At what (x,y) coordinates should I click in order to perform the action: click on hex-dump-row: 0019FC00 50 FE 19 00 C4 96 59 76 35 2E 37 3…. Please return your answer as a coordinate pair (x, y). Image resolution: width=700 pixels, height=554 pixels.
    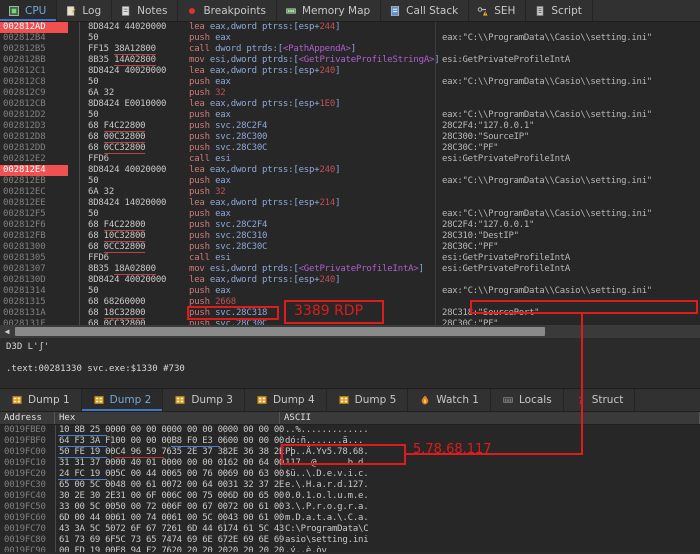
    Looking at the image, I should click on (350, 452).